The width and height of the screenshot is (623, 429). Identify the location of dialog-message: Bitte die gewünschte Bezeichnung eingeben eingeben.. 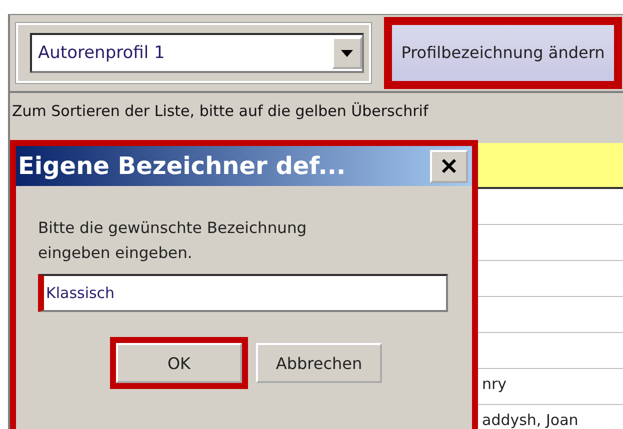
(173, 241).